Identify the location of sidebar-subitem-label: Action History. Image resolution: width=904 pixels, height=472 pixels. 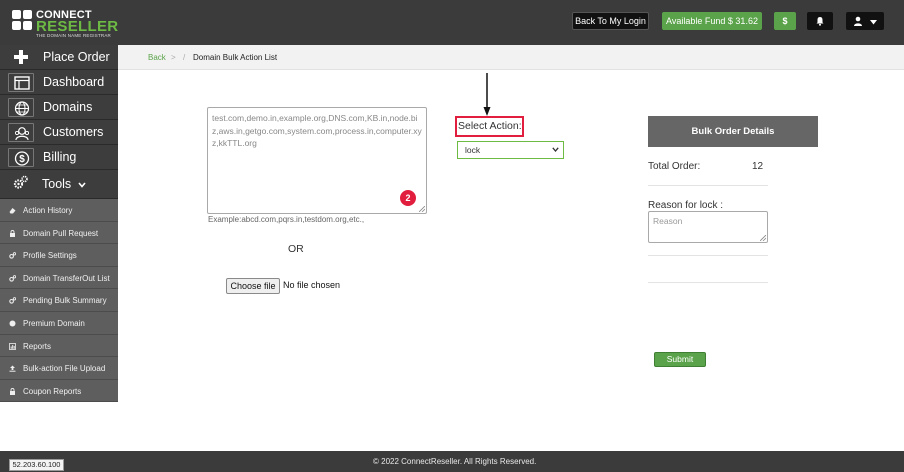
(48, 210).